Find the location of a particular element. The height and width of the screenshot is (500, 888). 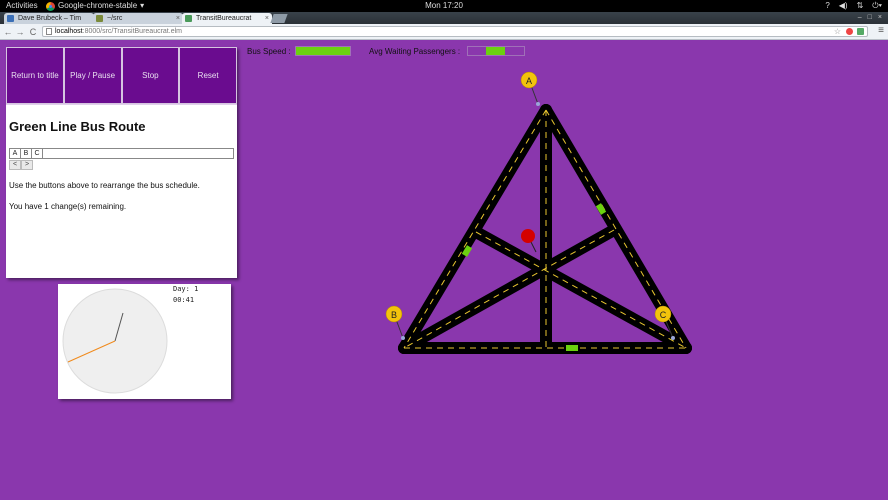

bus is located at coordinates (572, 348).